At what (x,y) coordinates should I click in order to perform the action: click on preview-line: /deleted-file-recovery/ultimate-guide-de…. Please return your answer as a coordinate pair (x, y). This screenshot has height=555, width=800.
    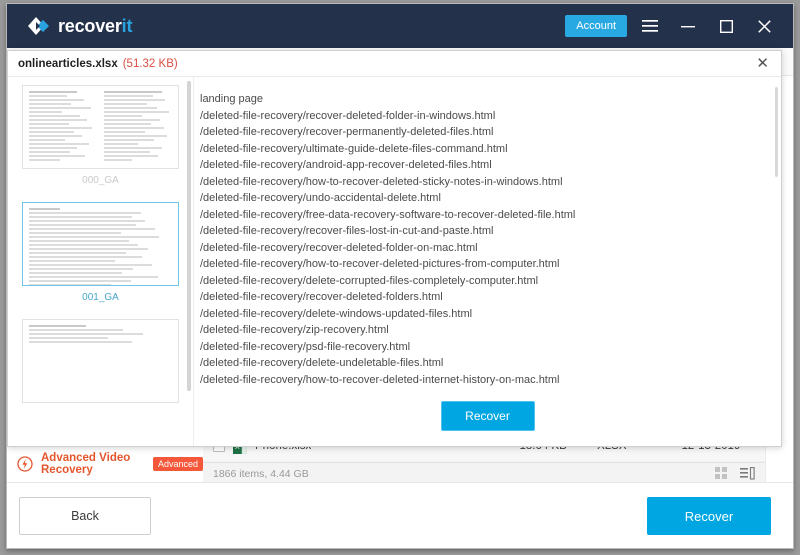
    Looking at the image, I should click on (354, 148).